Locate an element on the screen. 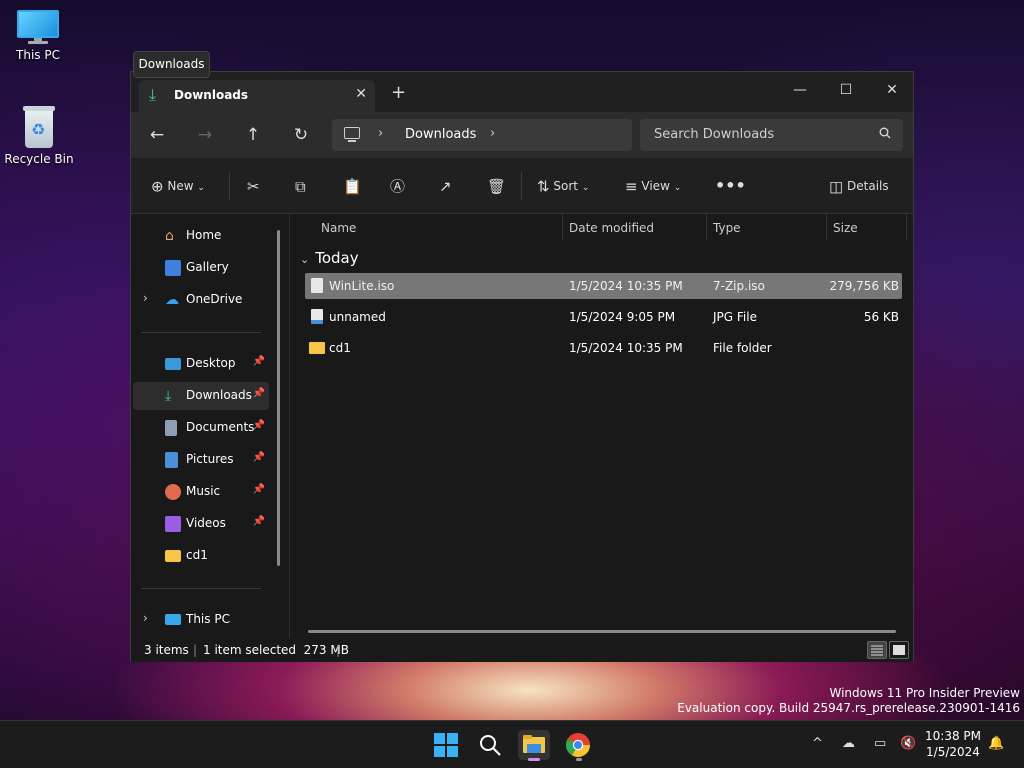 This screenshot has width=1024, height=768. copy-icon: ⧉ is located at coordinates (300, 186).